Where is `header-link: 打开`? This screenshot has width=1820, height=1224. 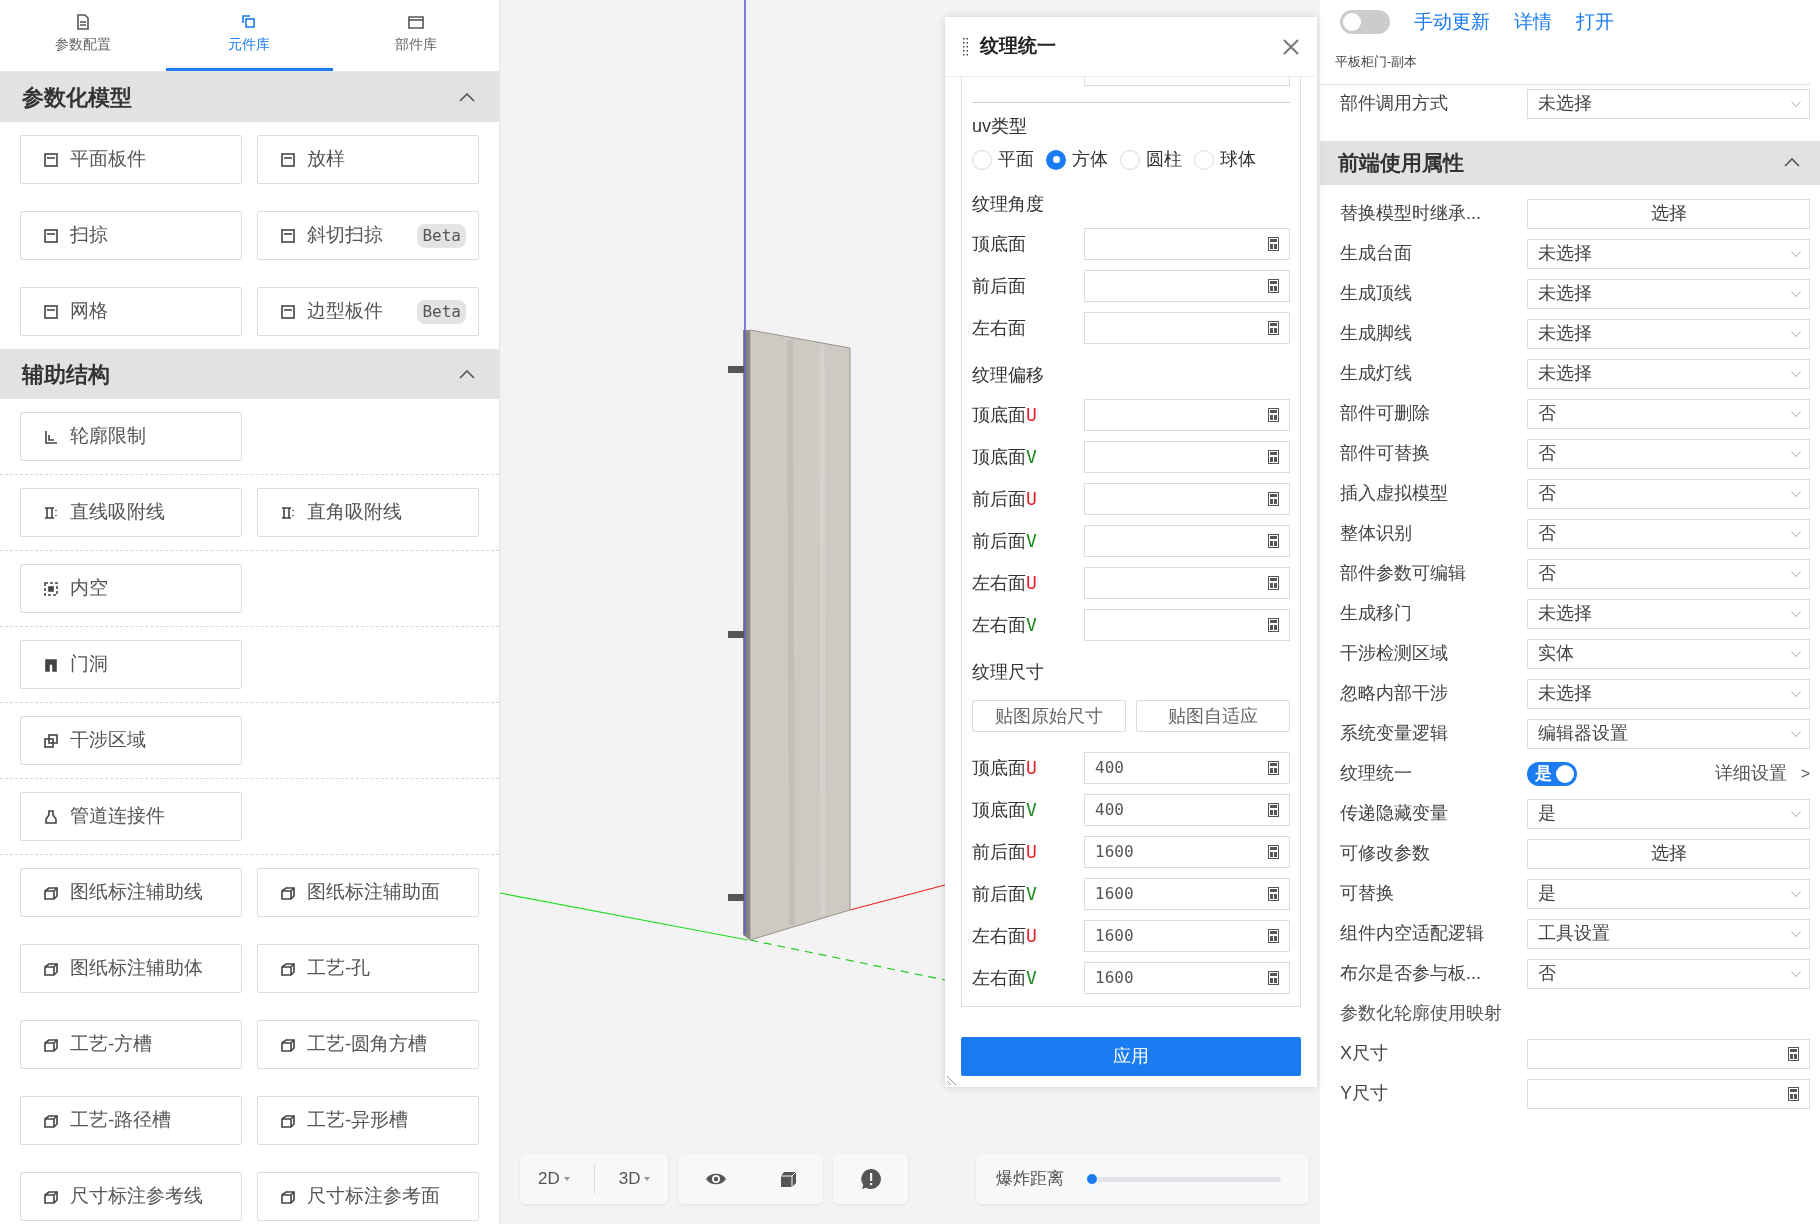
header-link: 打开 is located at coordinates (1595, 22).